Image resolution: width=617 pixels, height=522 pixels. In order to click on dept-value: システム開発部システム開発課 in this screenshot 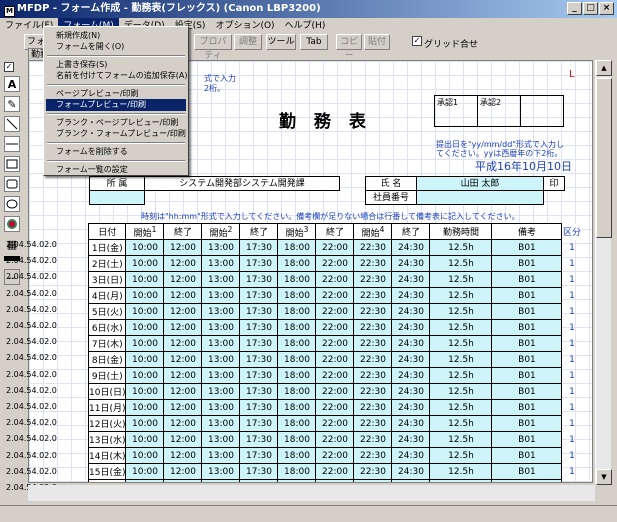, I will do `click(242, 183)`.